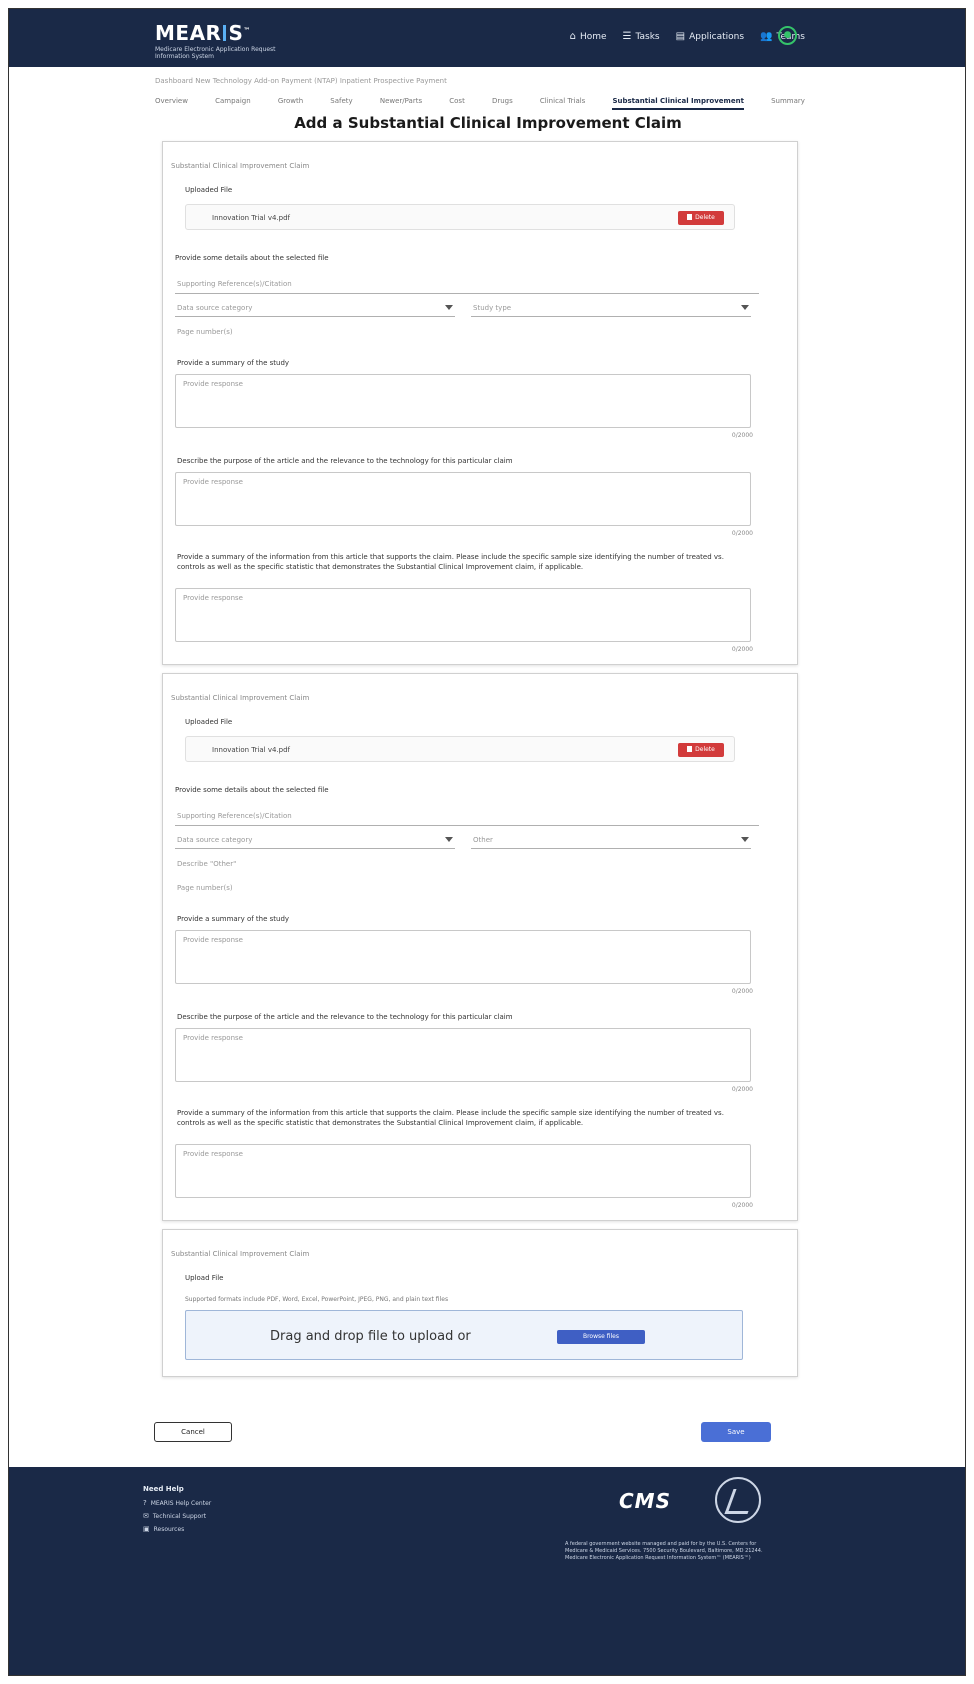 This screenshot has height=1684, width=974. I want to click on user-account-icon: ●, so click(787, 35).